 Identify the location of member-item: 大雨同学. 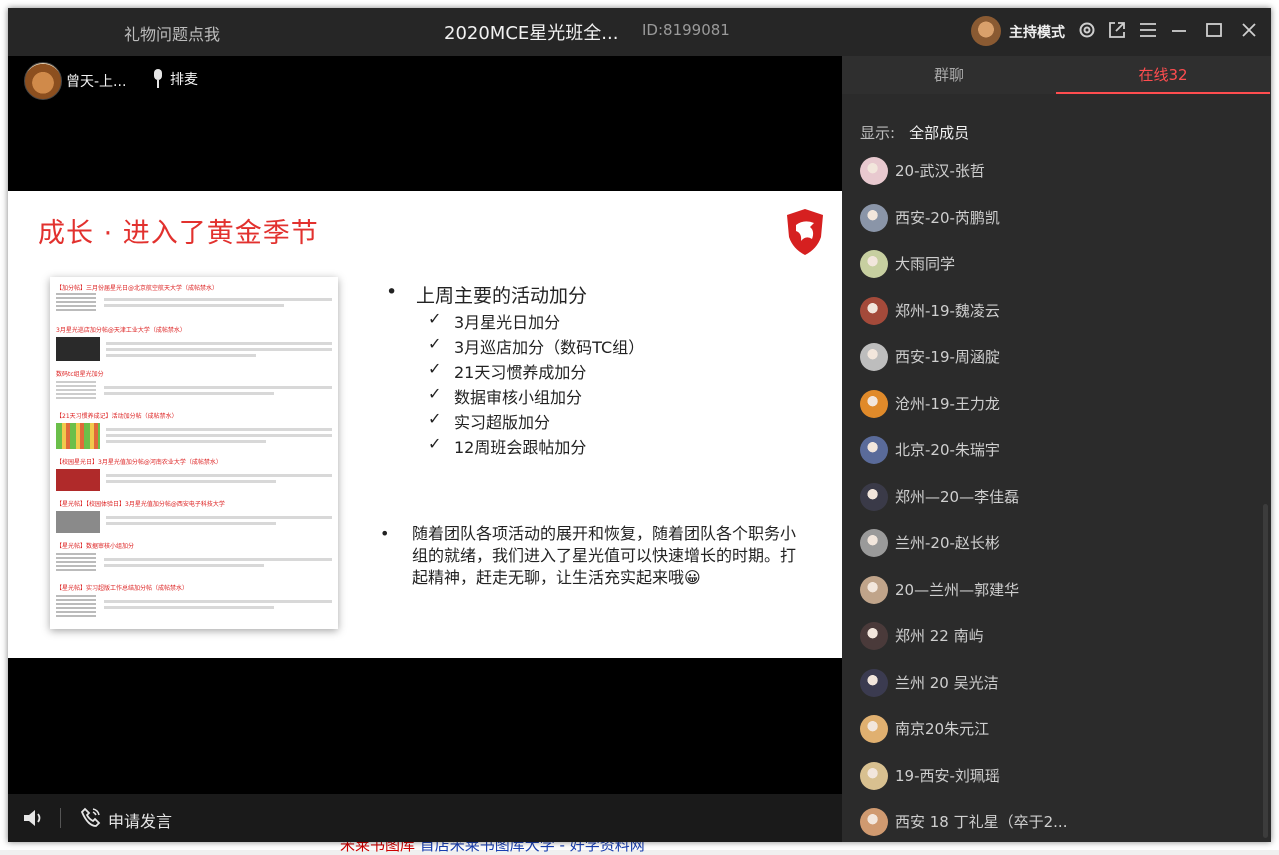
(1057, 264).